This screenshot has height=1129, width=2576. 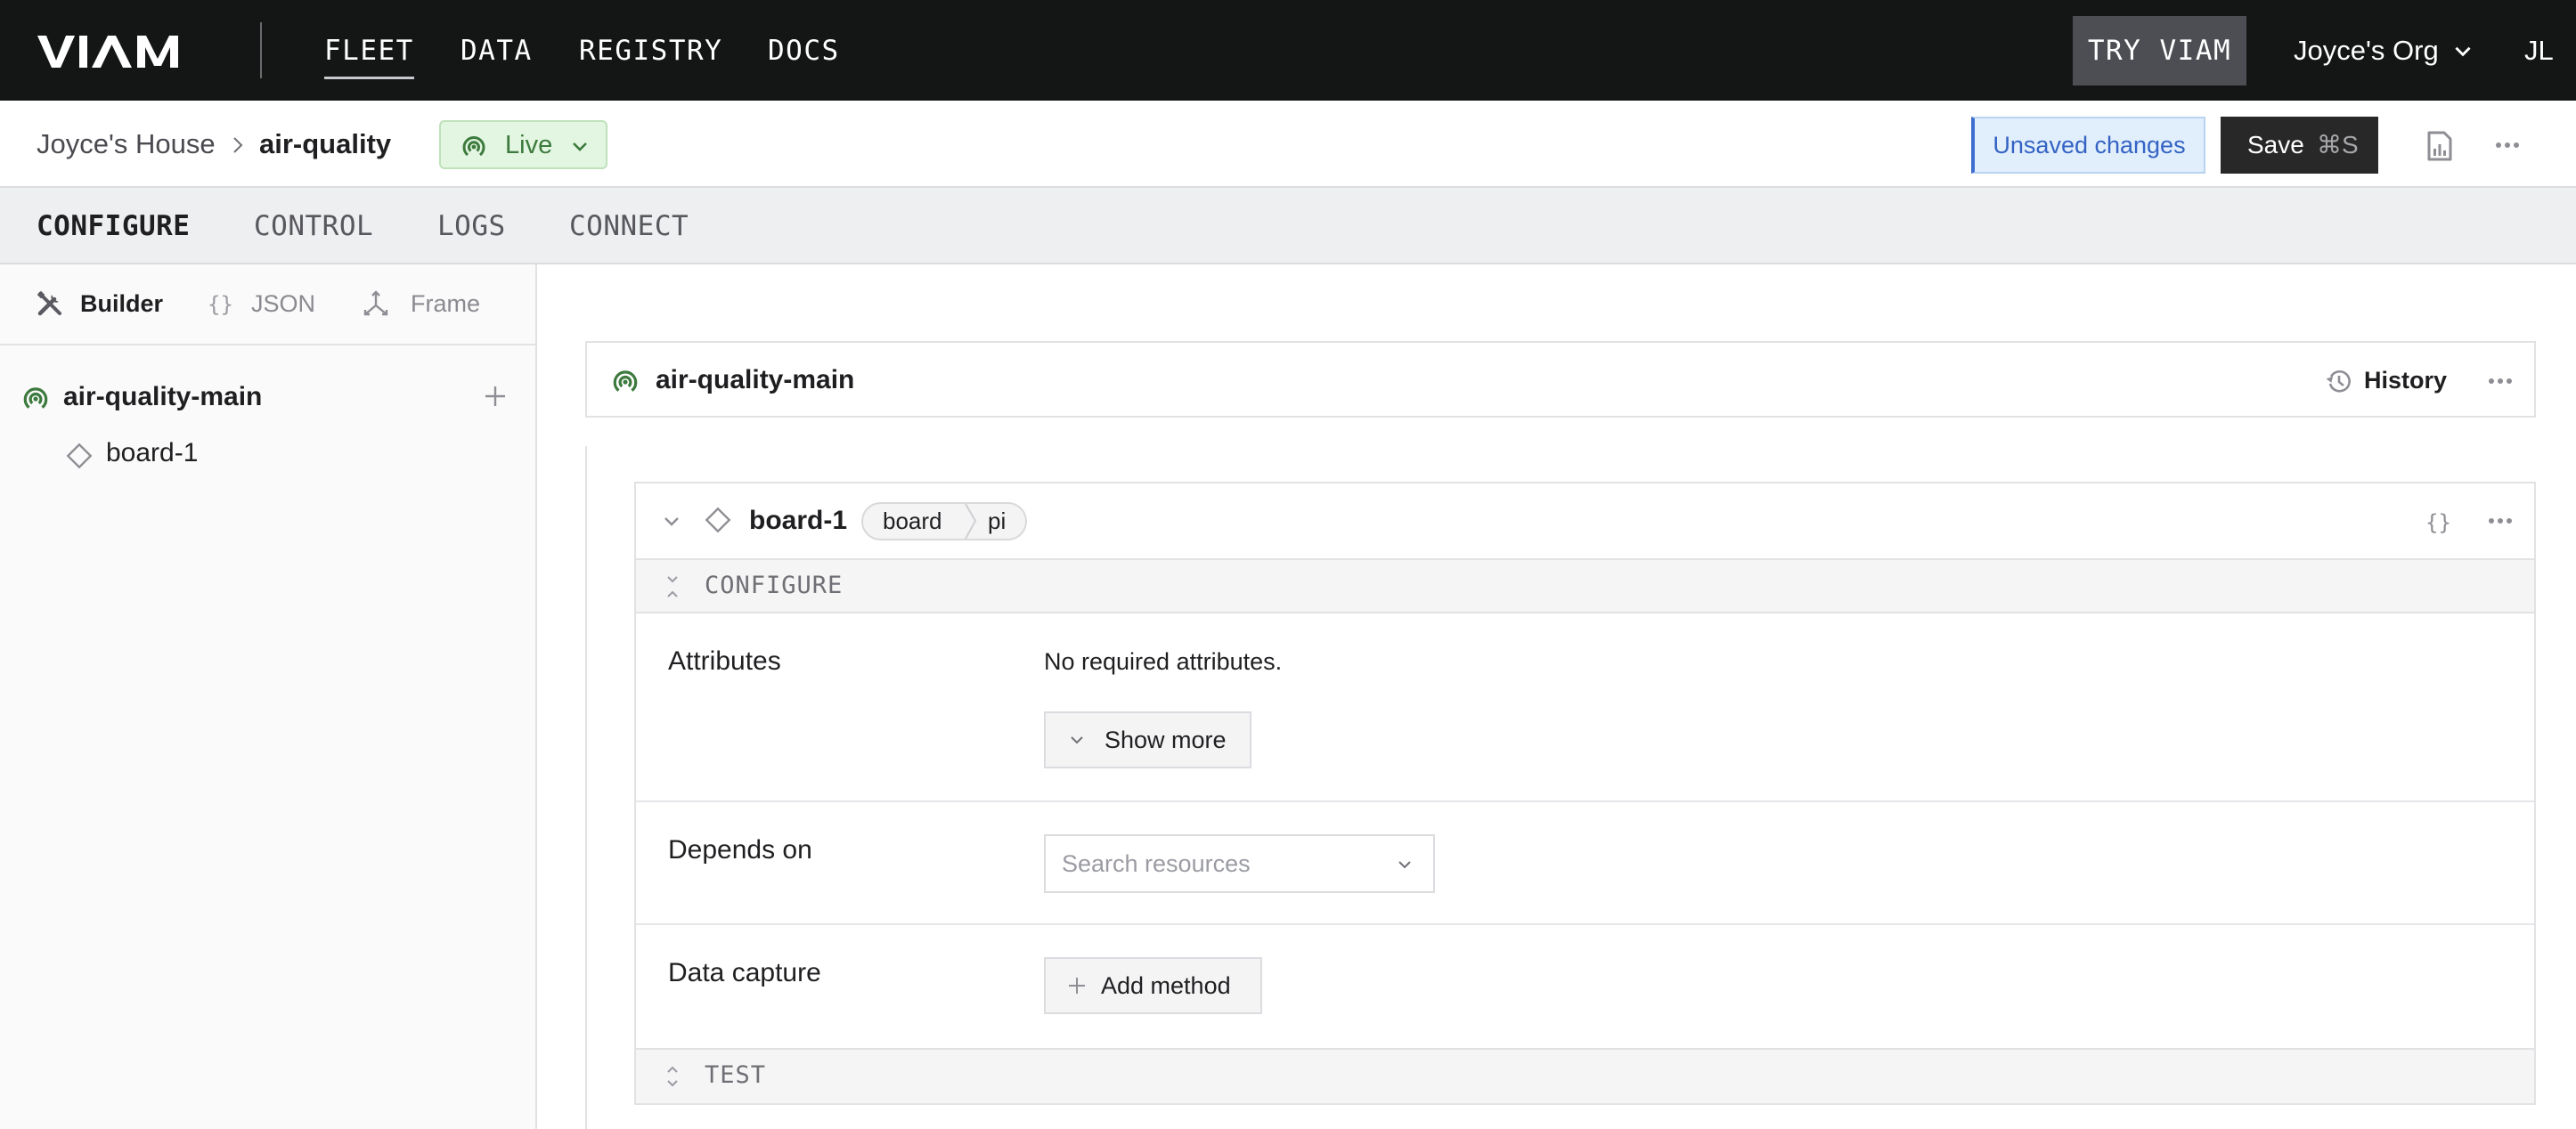 What do you see at coordinates (971, 521) in the screenshot?
I see `tag-separator-icon` at bounding box center [971, 521].